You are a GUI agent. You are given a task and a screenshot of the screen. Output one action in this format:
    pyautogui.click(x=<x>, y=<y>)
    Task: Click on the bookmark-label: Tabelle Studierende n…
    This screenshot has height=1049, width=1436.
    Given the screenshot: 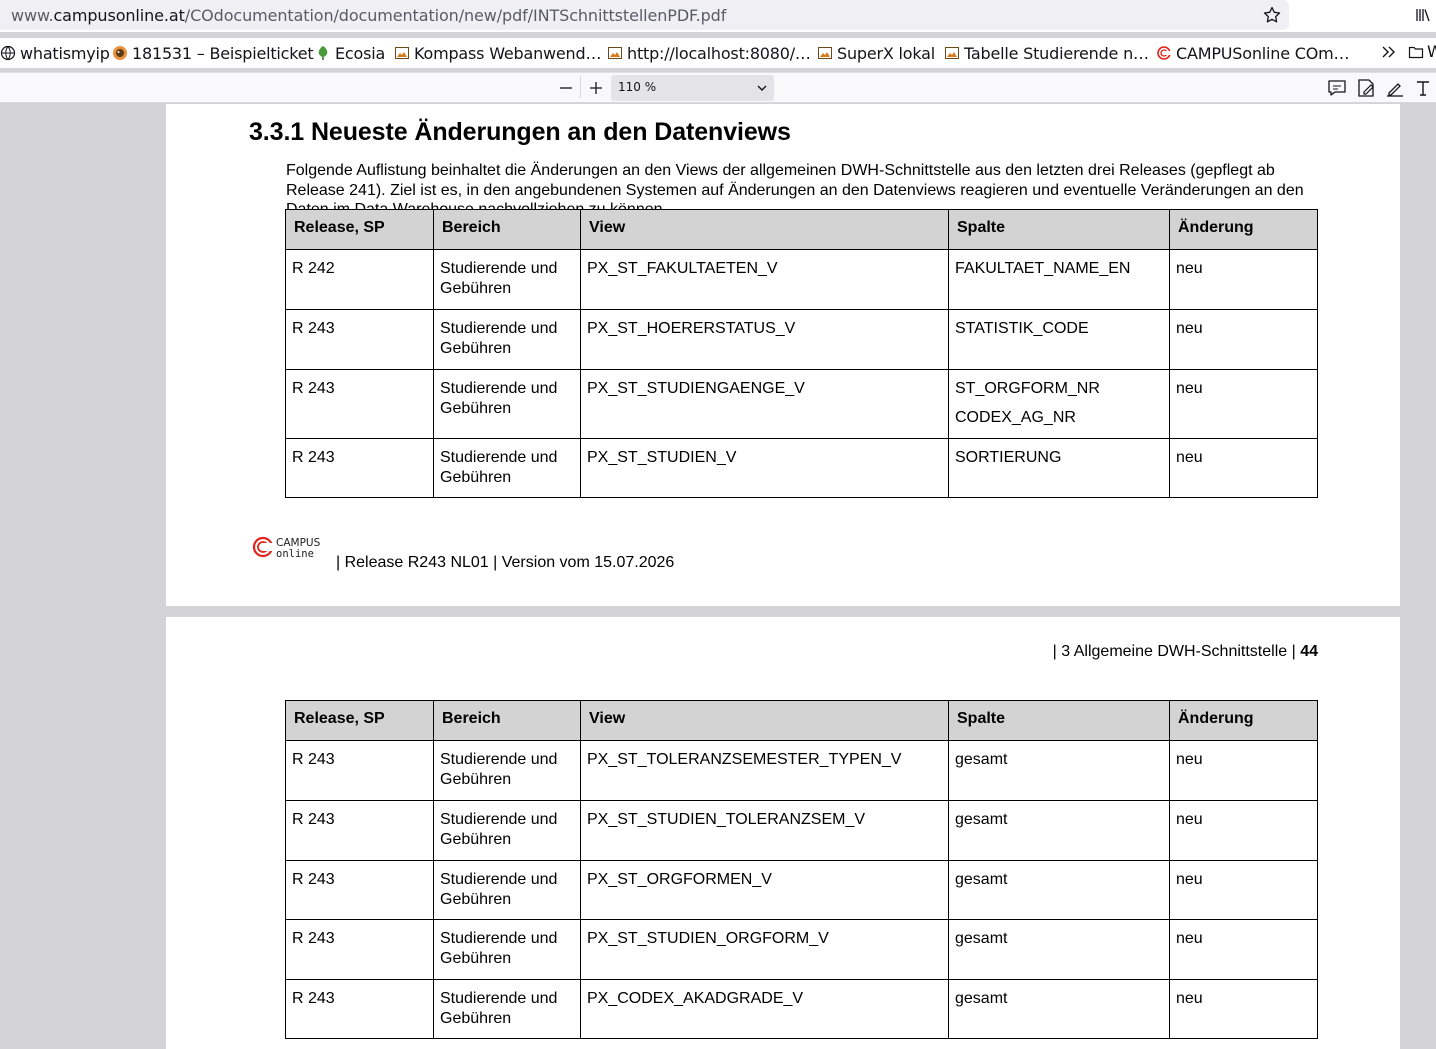 What is the action you would take?
    pyautogui.click(x=1056, y=53)
    